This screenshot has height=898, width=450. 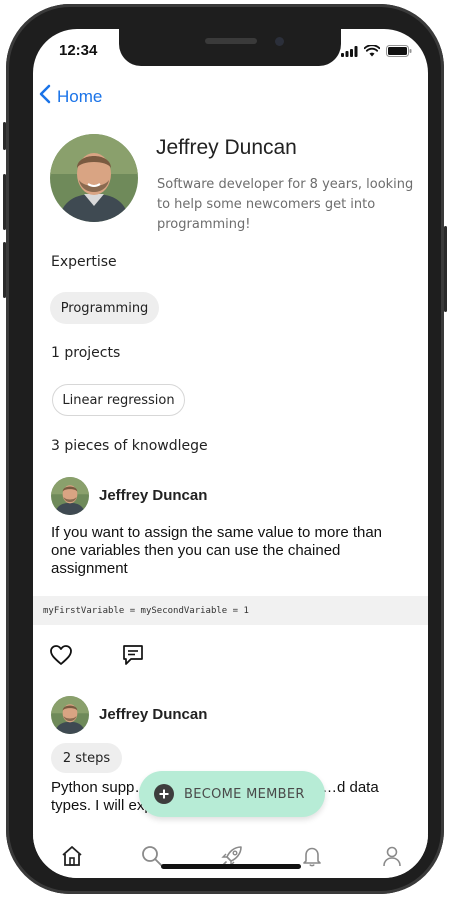 What do you see at coordinates (230, 47) in the screenshot?
I see `notch` at bounding box center [230, 47].